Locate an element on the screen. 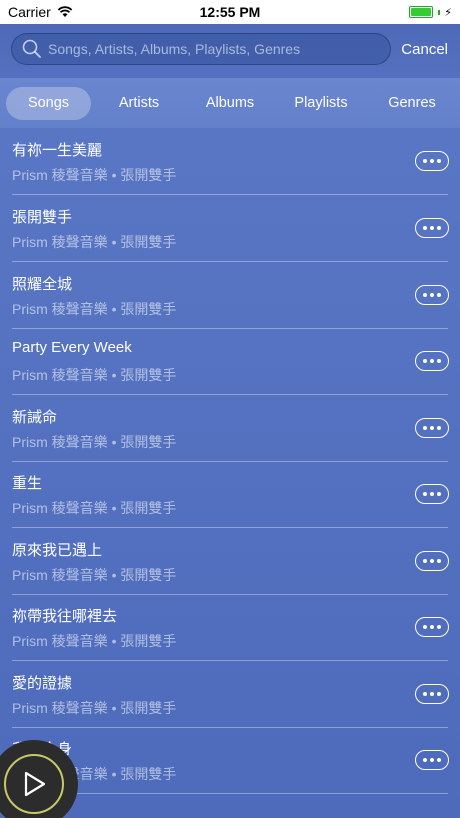 The height and width of the screenshot is (818, 460). song-row: 重生 Prism 稜聲音樂 • 張開雙手 is located at coordinates (230, 494).